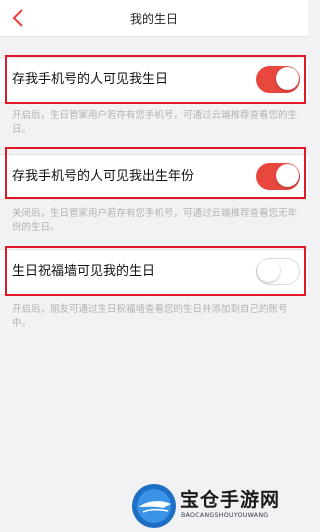  I want to click on watermark-logo-icon, so click(154, 506).